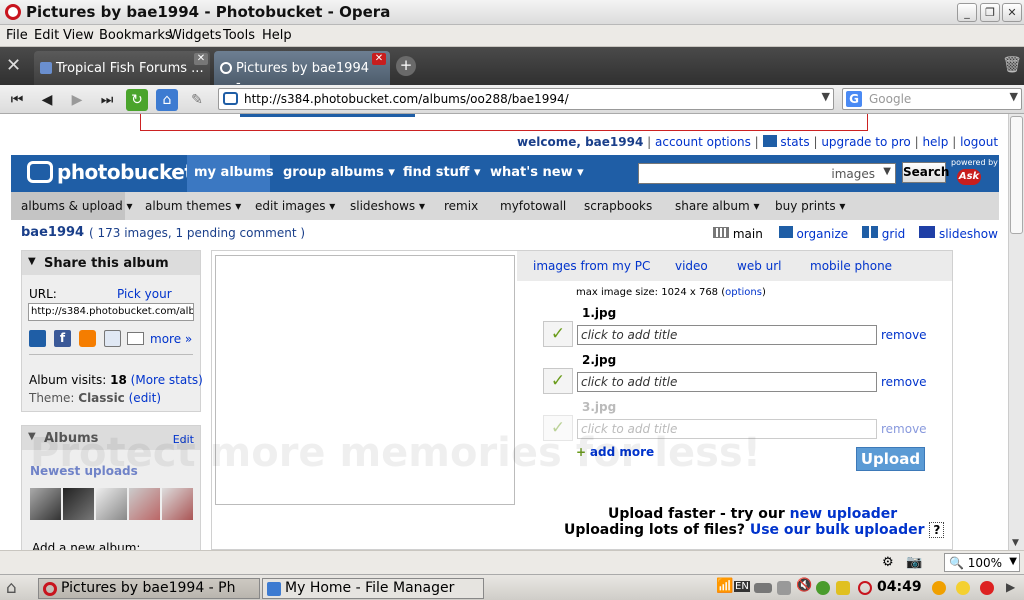 The width and height of the screenshot is (1024, 600). I want to click on help-icon: ?, so click(937, 530).